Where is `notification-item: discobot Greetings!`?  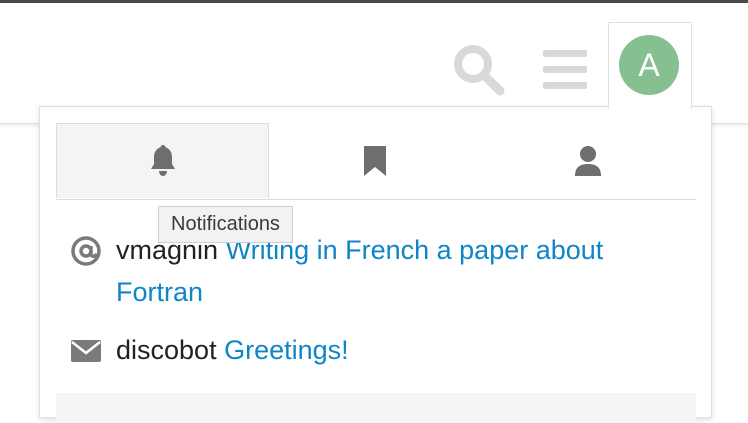 notification-item: discobot Greetings! is located at coordinates (378, 350).